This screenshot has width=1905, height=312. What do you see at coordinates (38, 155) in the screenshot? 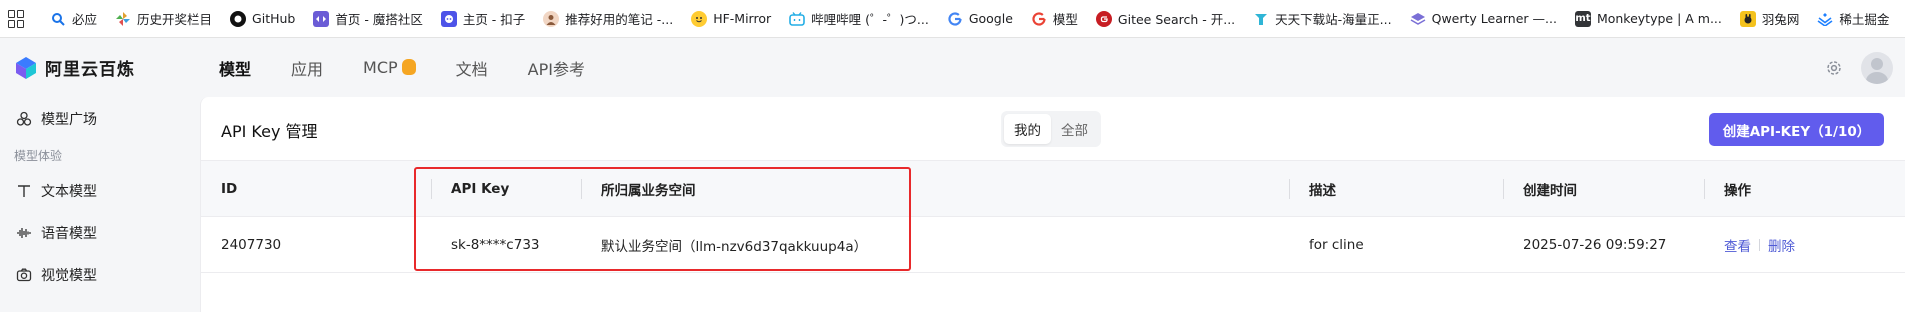
I see `sidebar-group-label: 模型体验` at bounding box center [38, 155].